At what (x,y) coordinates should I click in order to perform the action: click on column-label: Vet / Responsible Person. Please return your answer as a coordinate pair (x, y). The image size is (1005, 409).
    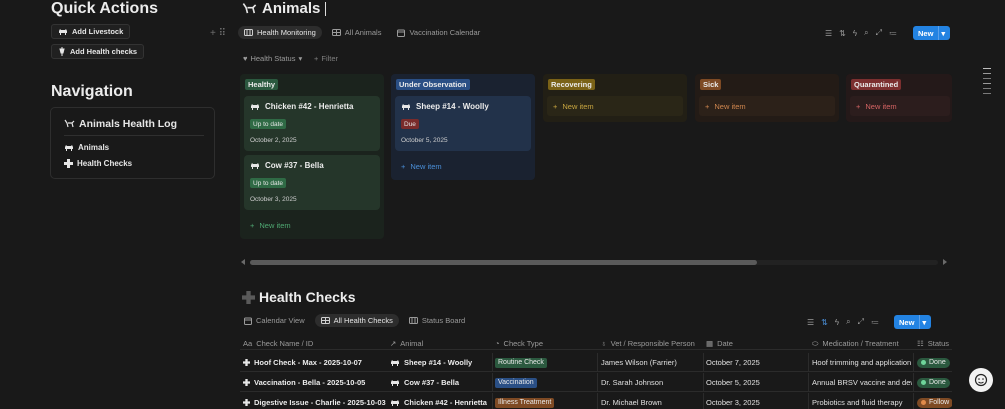
    Looking at the image, I should click on (652, 343).